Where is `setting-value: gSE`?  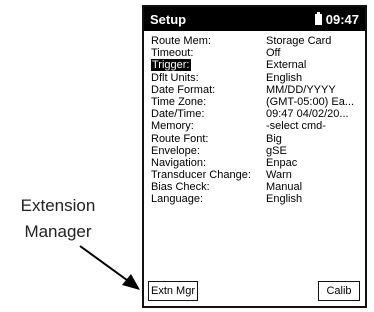
setting-value: gSE is located at coordinates (276, 150).